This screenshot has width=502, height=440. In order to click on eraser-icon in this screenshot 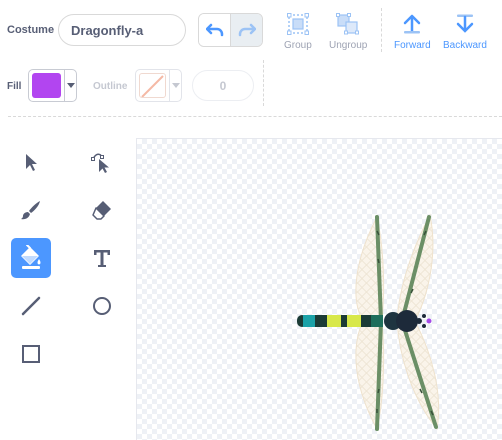, I will do `click(101, 210)`.